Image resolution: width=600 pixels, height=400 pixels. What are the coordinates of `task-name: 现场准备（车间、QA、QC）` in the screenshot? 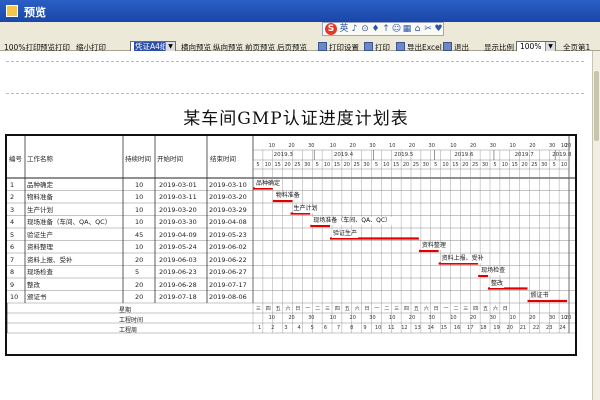 It's located at (69, 222).